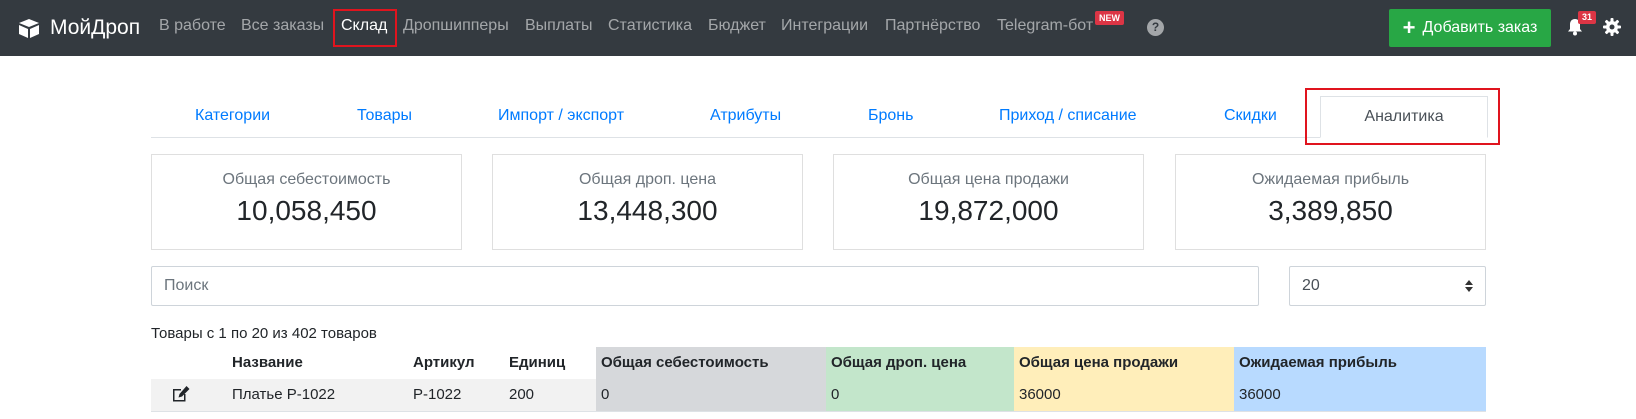 Image resolution: width=1636 pixels, height=419 pixels. I want to click on card-value: 13,448,300, so click(647, 210).